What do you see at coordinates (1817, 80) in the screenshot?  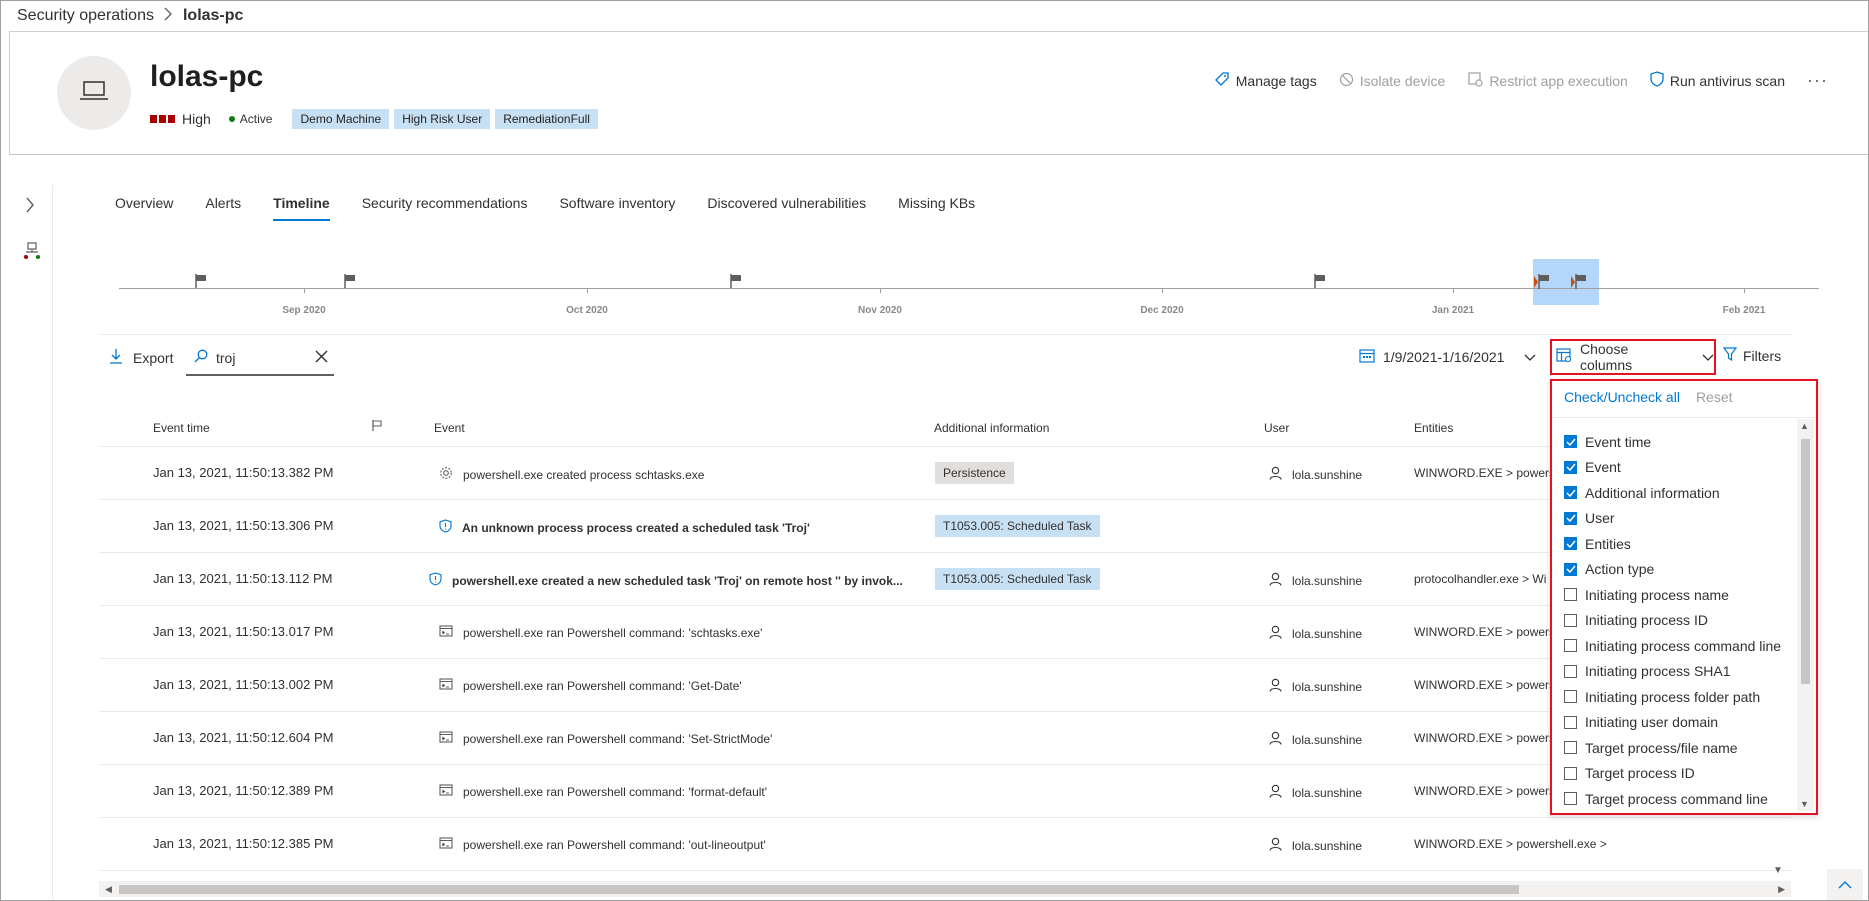 I see `more-actions-button: ···` at bounding box center [1817, 80].